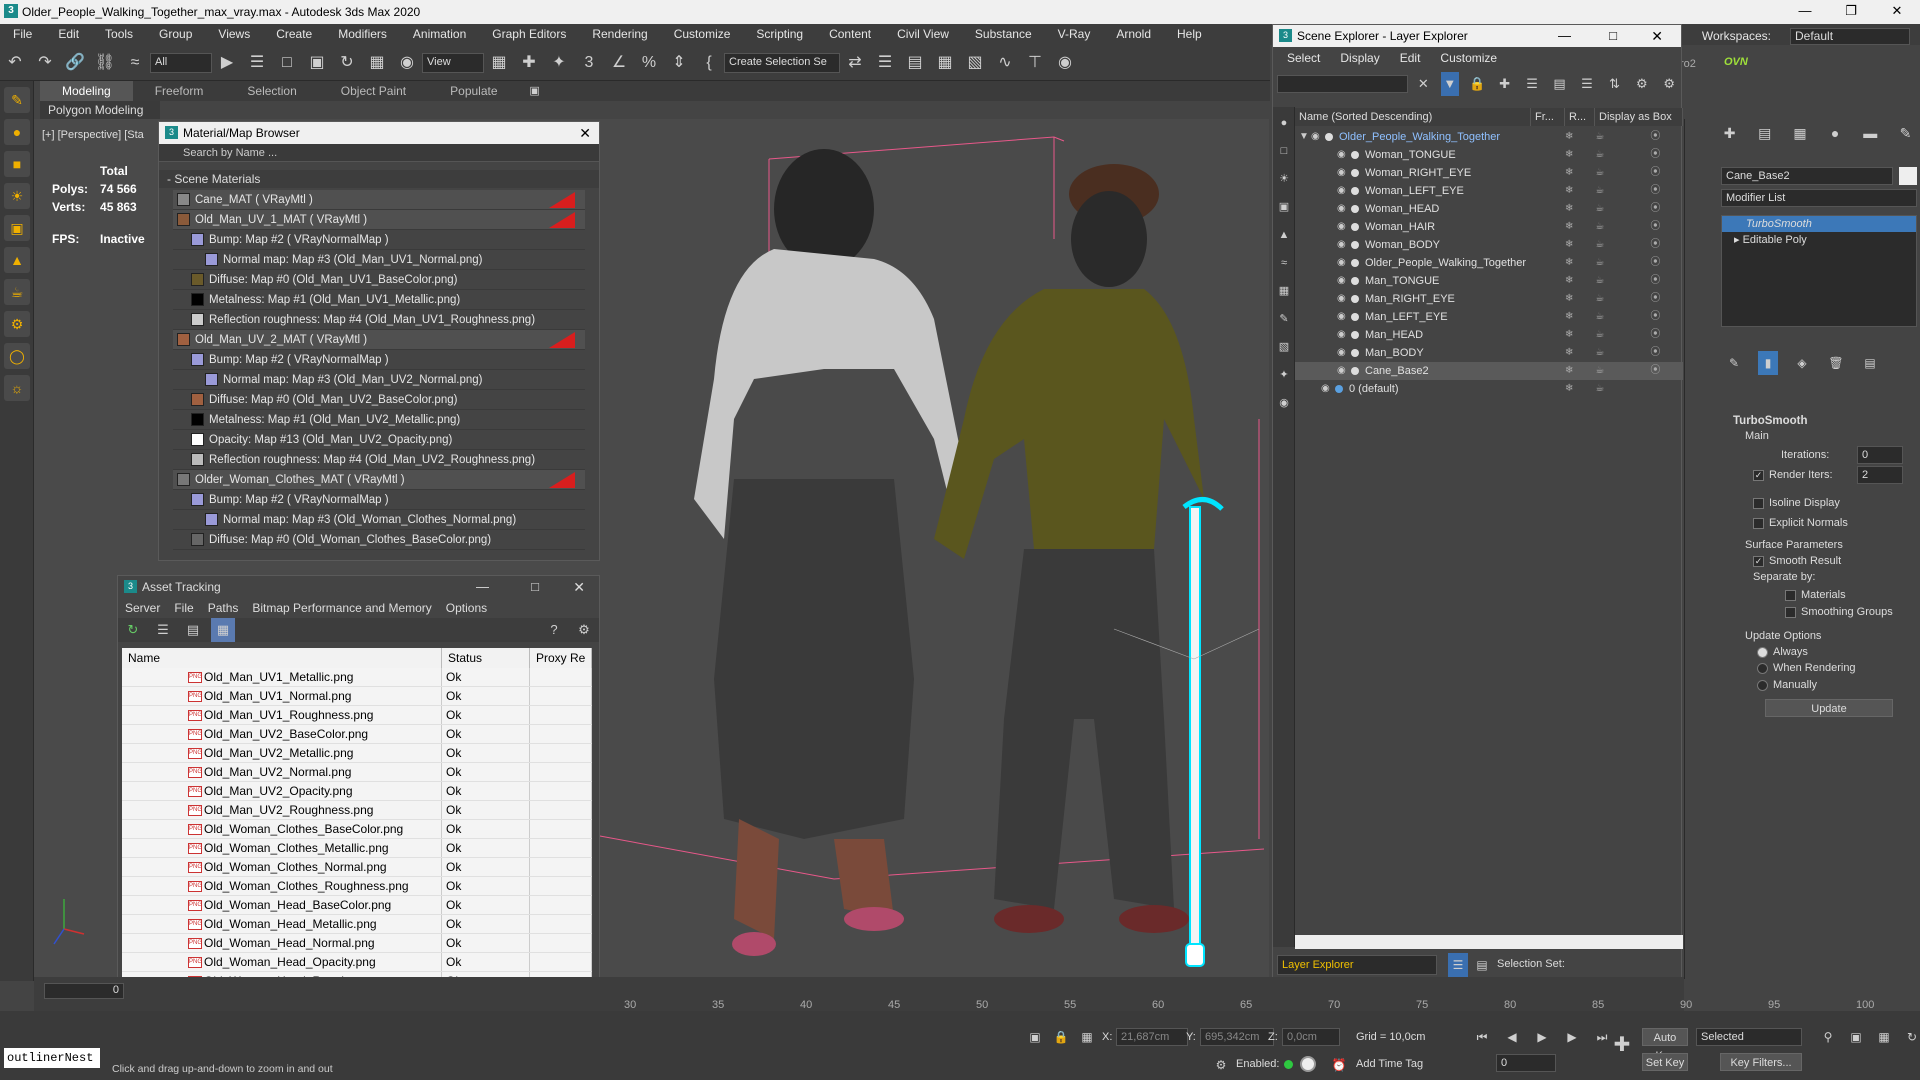  Describe the element at coordinates (499, 63) in the screenshot. I see `pivot-icon: ▦` at that location.